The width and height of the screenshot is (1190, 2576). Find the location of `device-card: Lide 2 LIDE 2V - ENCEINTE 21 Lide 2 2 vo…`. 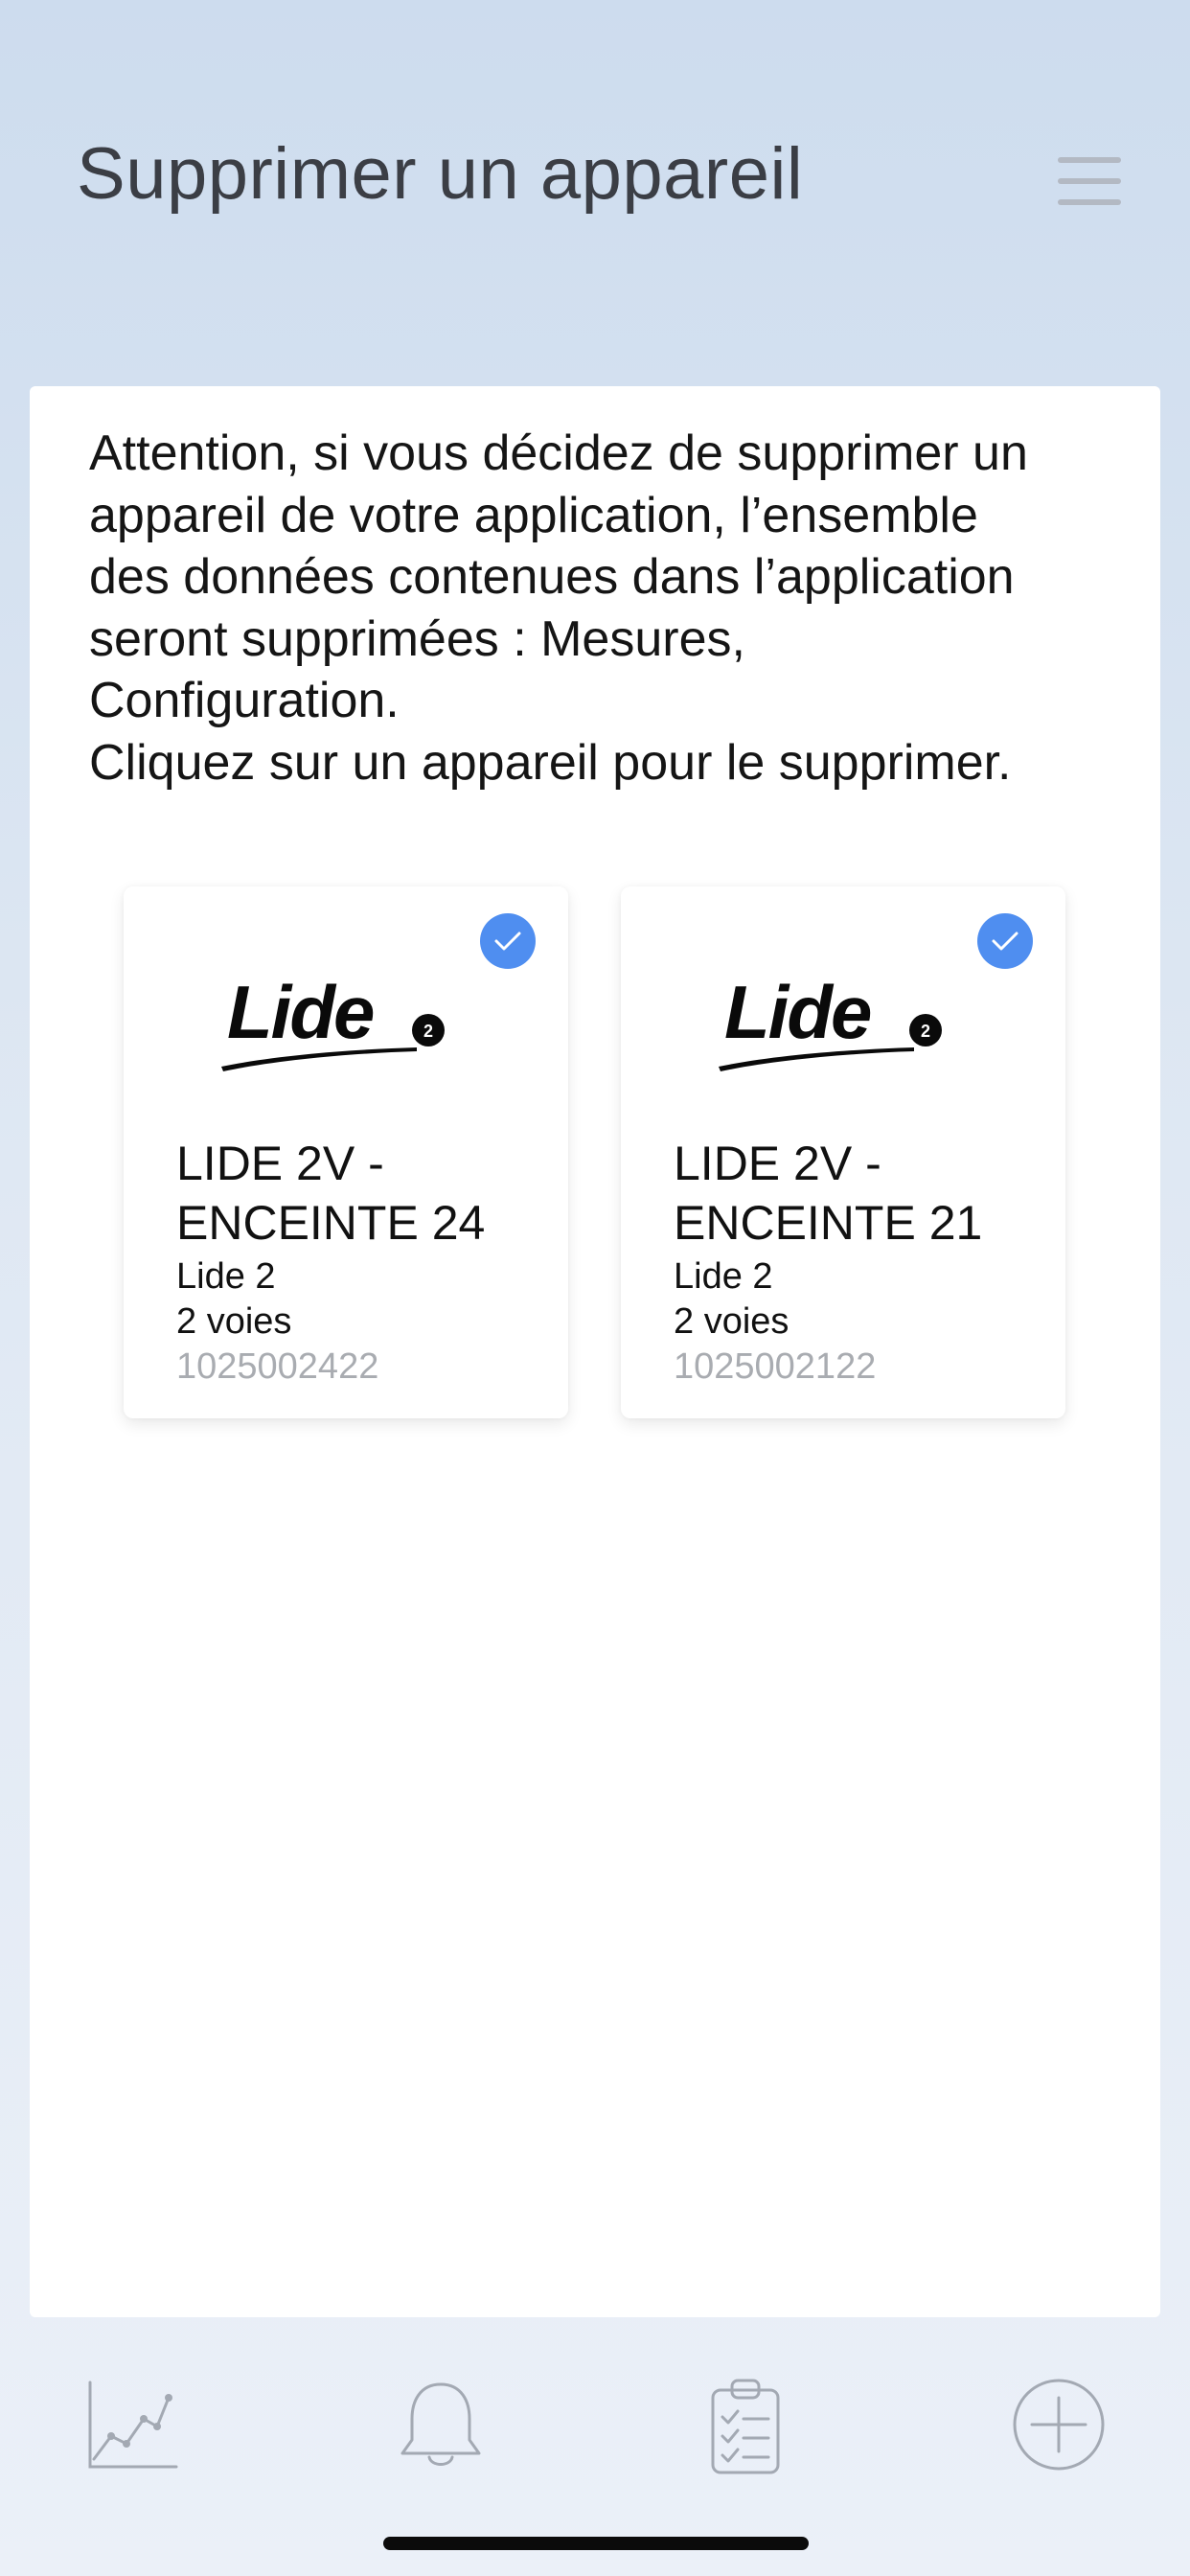

device-card: Lide 2 LIDE 2V - ENCEINTE 21 Lide 2 2 vo… is located at coordinates (843, 1152).